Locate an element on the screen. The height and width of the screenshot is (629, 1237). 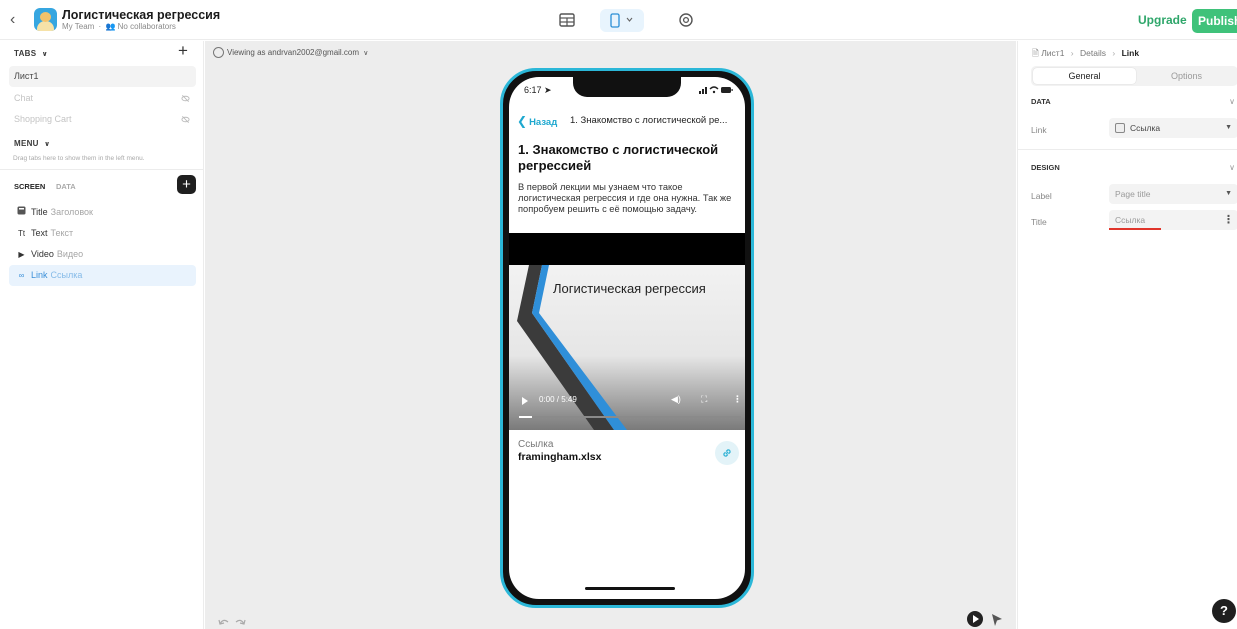
video-caption: Логистическая регрессия is located at coordinates (629, 288).